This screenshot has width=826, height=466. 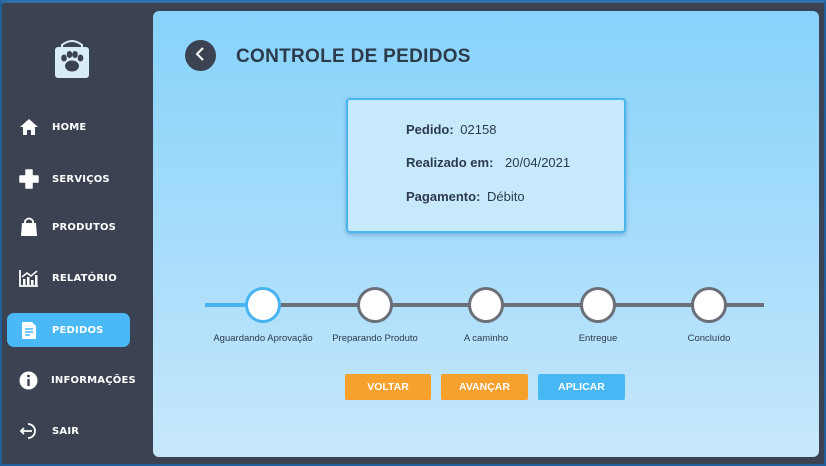 What do you see at coordinates (29, 431) in the screenshot?
I see `logout-icon` at bounding box center [29, 431].